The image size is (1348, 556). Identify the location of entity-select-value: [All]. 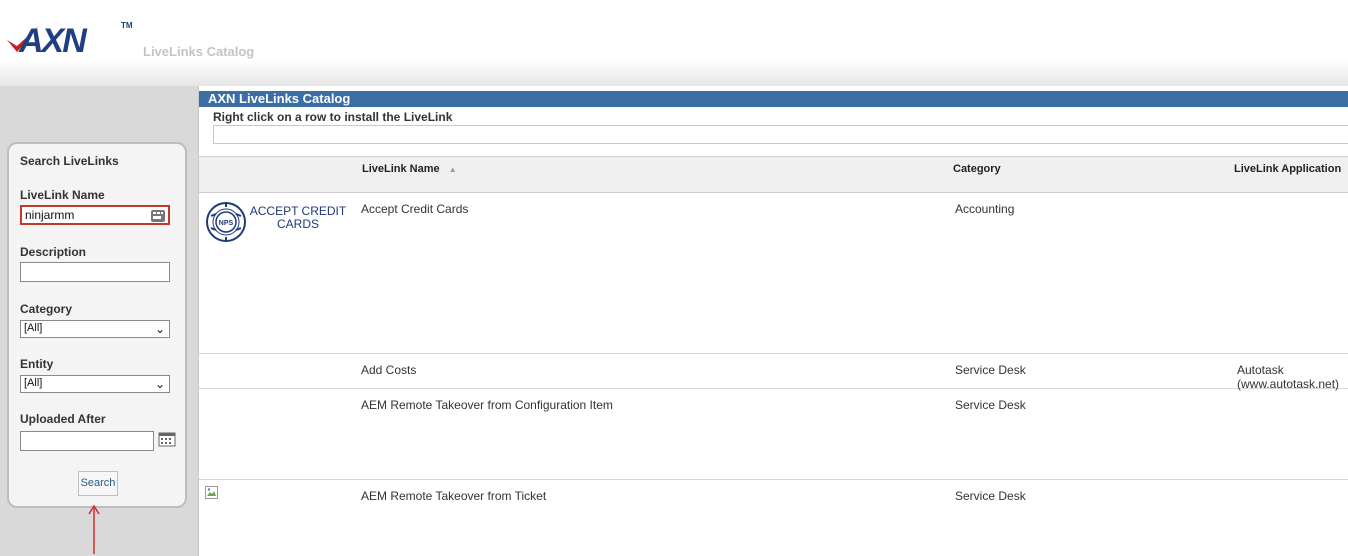
(33, 383).